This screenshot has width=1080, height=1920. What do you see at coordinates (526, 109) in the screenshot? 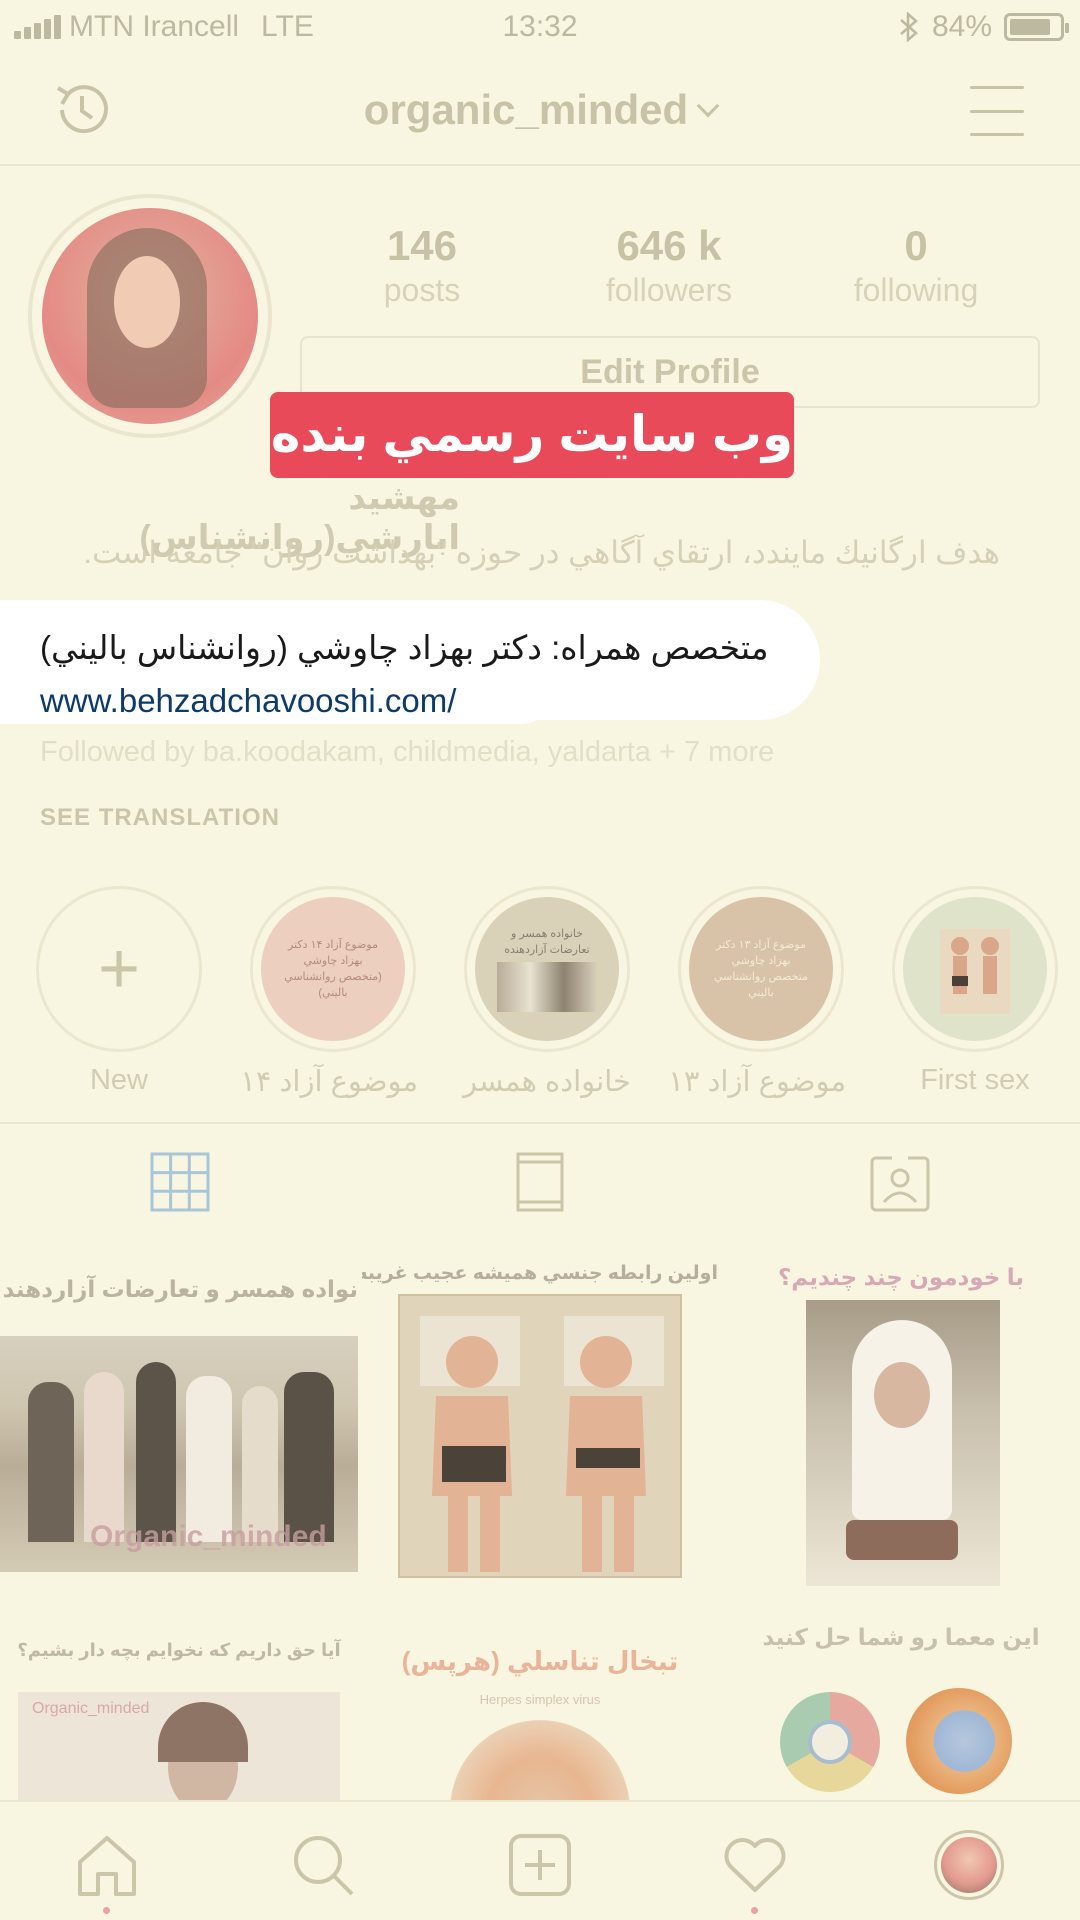
I see `username: organic_minded` at bounding box center [526, 109].